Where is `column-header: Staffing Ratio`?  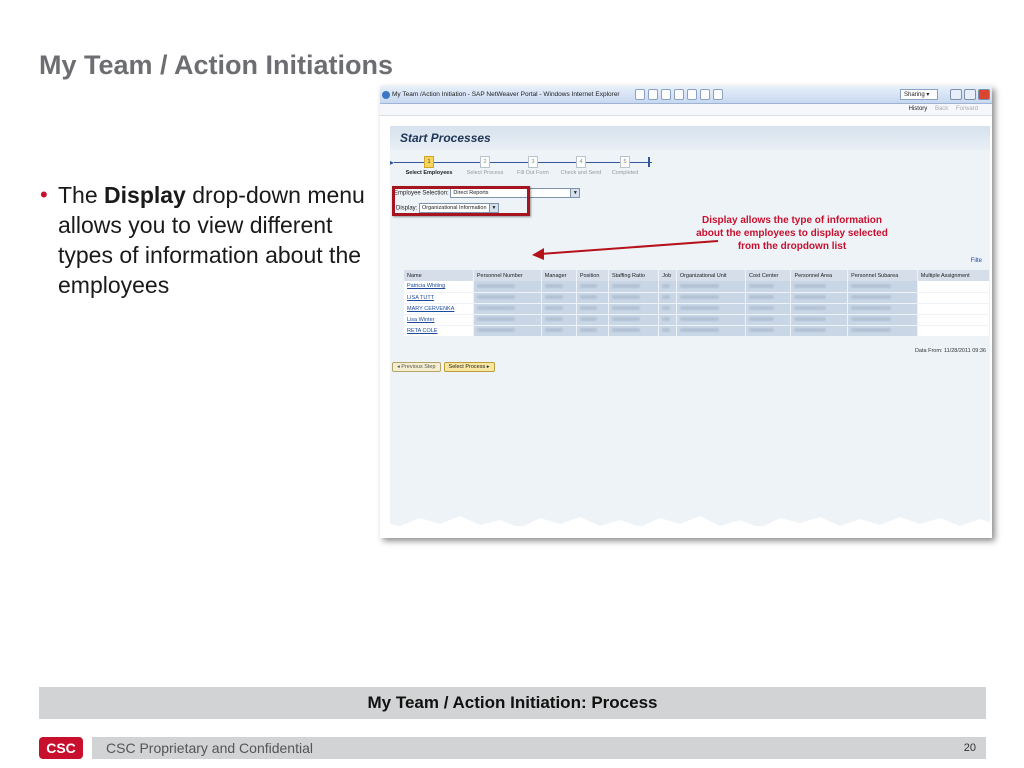
column-header: Staffing Ratio is located at coordinates (634, 275).